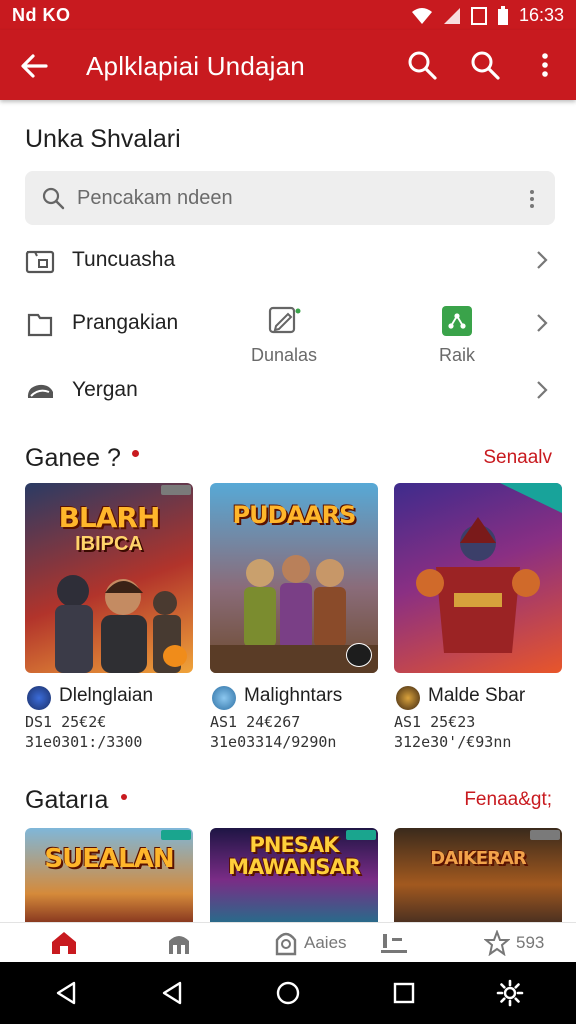 The width and height of the screenshot is (576, 1024). I want to click on section-title-games: Ganee ?, so click(82, 458).